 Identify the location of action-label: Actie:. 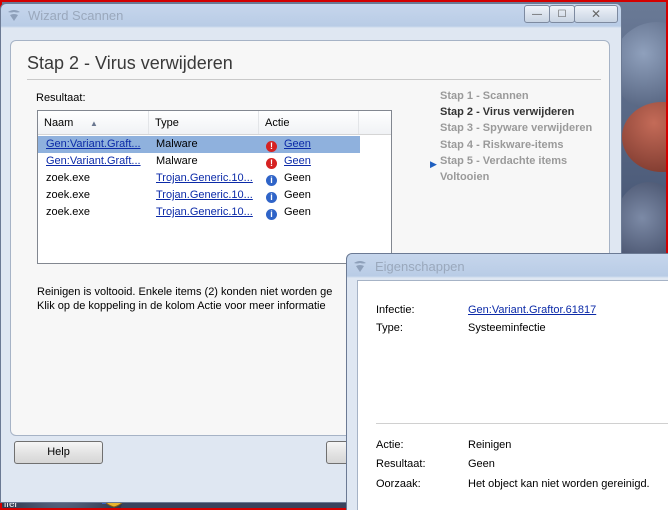
(390, 445).